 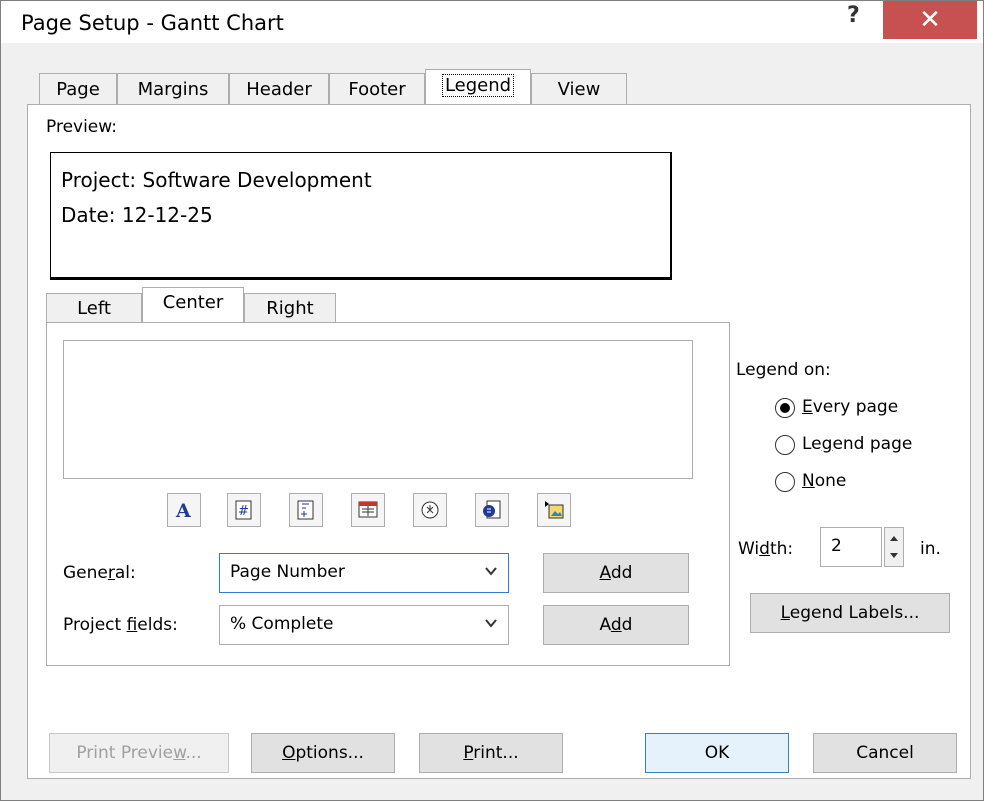 I want to click on preview-line-1: Project: Software Development, so click(x=216, y=180).